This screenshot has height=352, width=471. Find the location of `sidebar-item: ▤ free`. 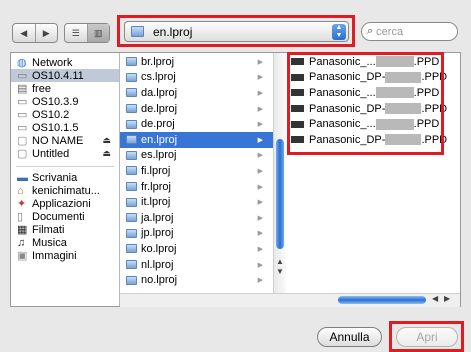

sidebar-item: ▤ free is located at coordinates (65, 88).